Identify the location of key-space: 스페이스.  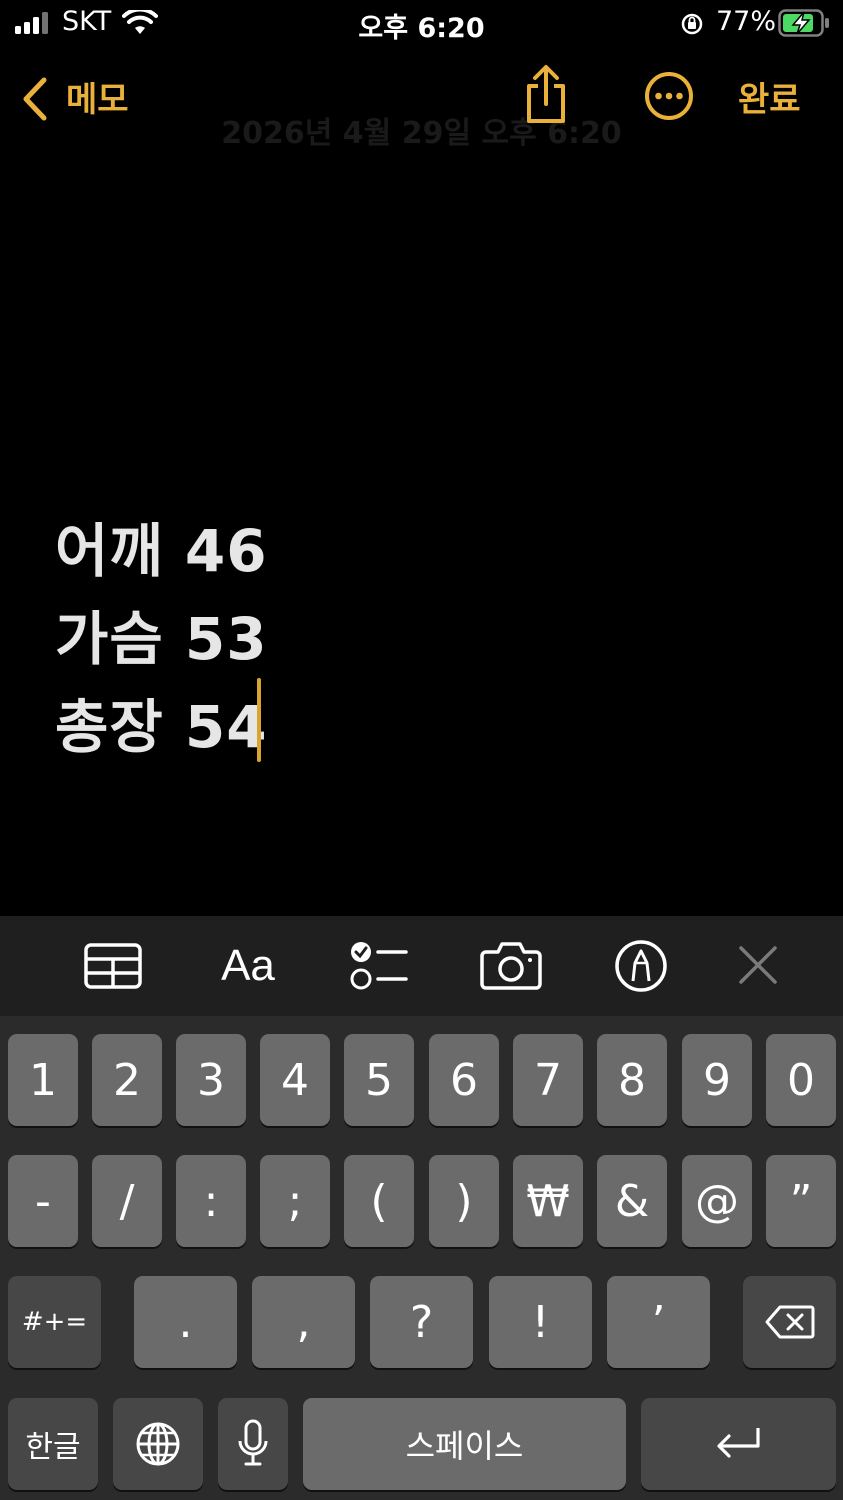
(464, 1444).